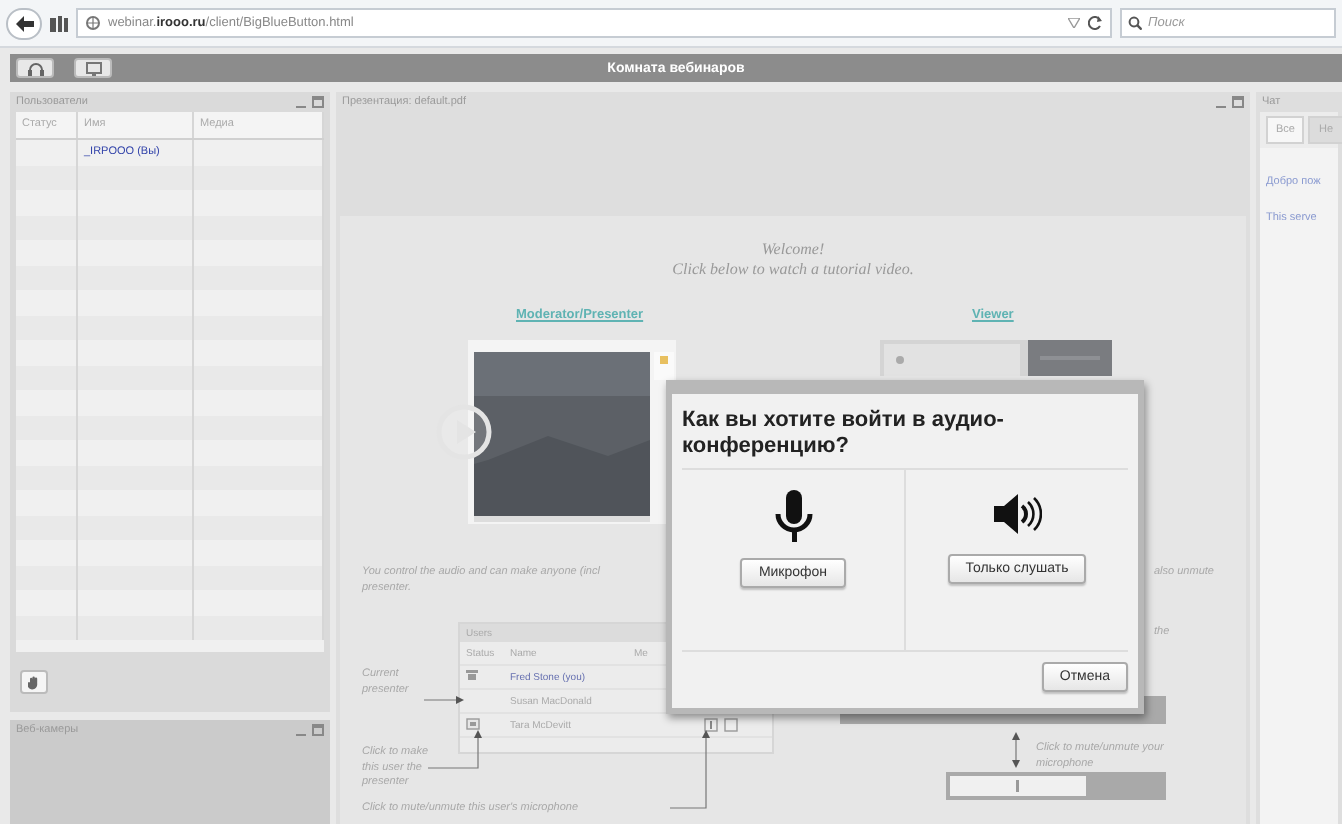 This screenshot has height=824, width=1342. I want to click on welcome-heading: Welcome!, so click(793, 250).